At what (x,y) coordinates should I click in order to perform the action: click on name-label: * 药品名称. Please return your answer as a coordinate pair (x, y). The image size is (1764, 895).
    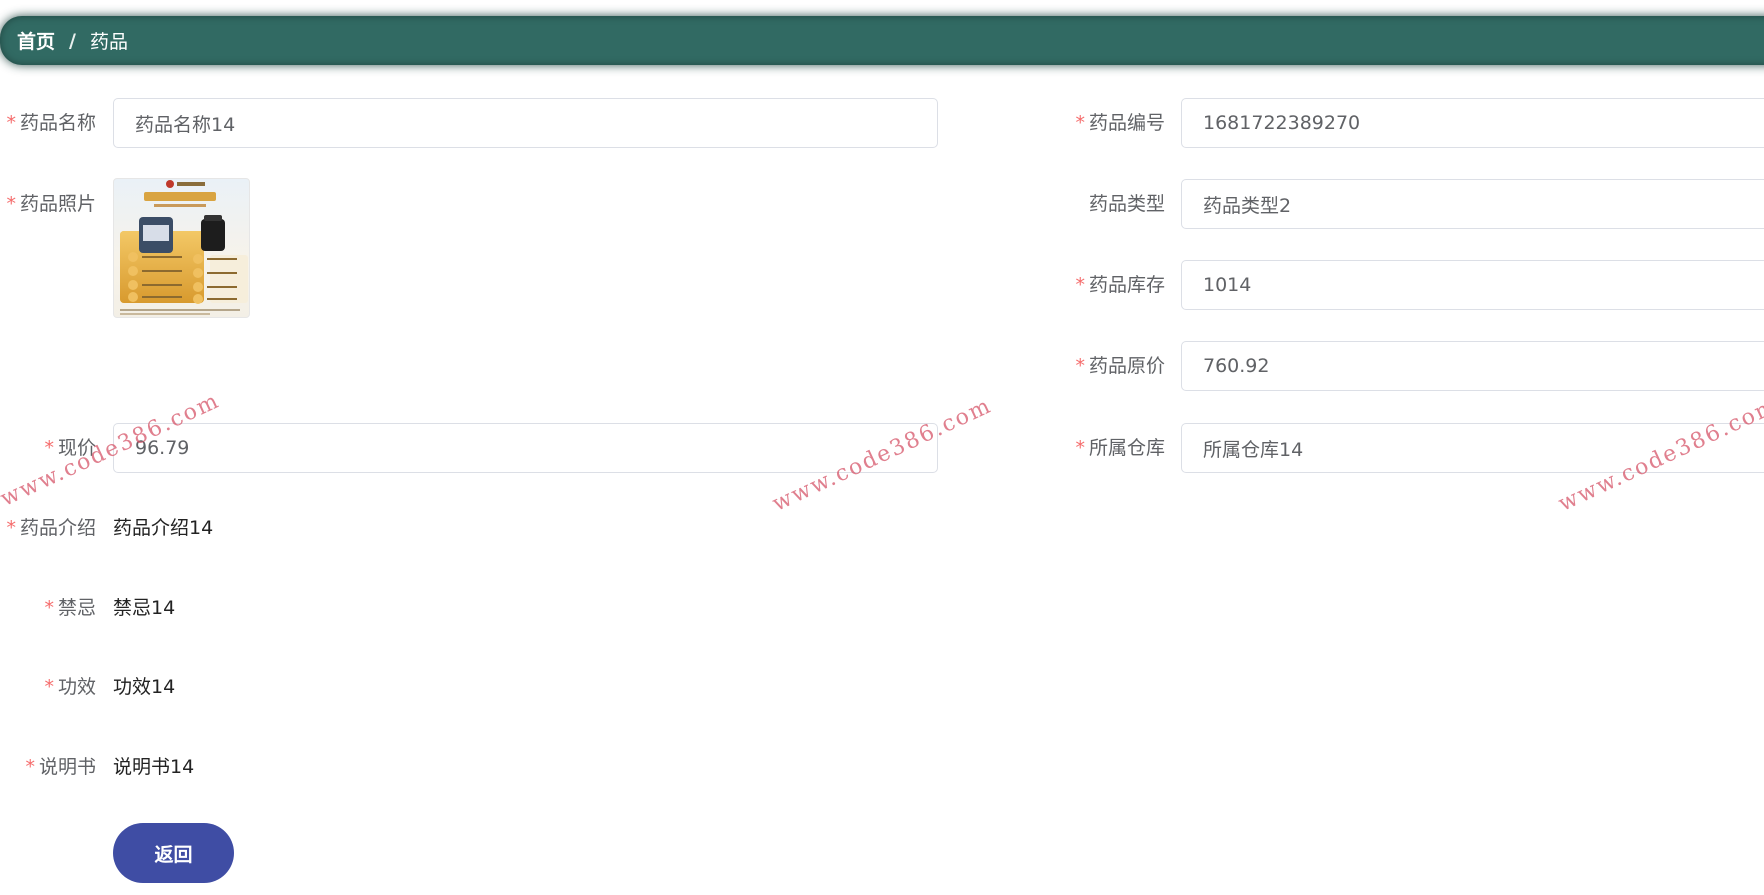
    Looking at the image, I should click on (51, 123).